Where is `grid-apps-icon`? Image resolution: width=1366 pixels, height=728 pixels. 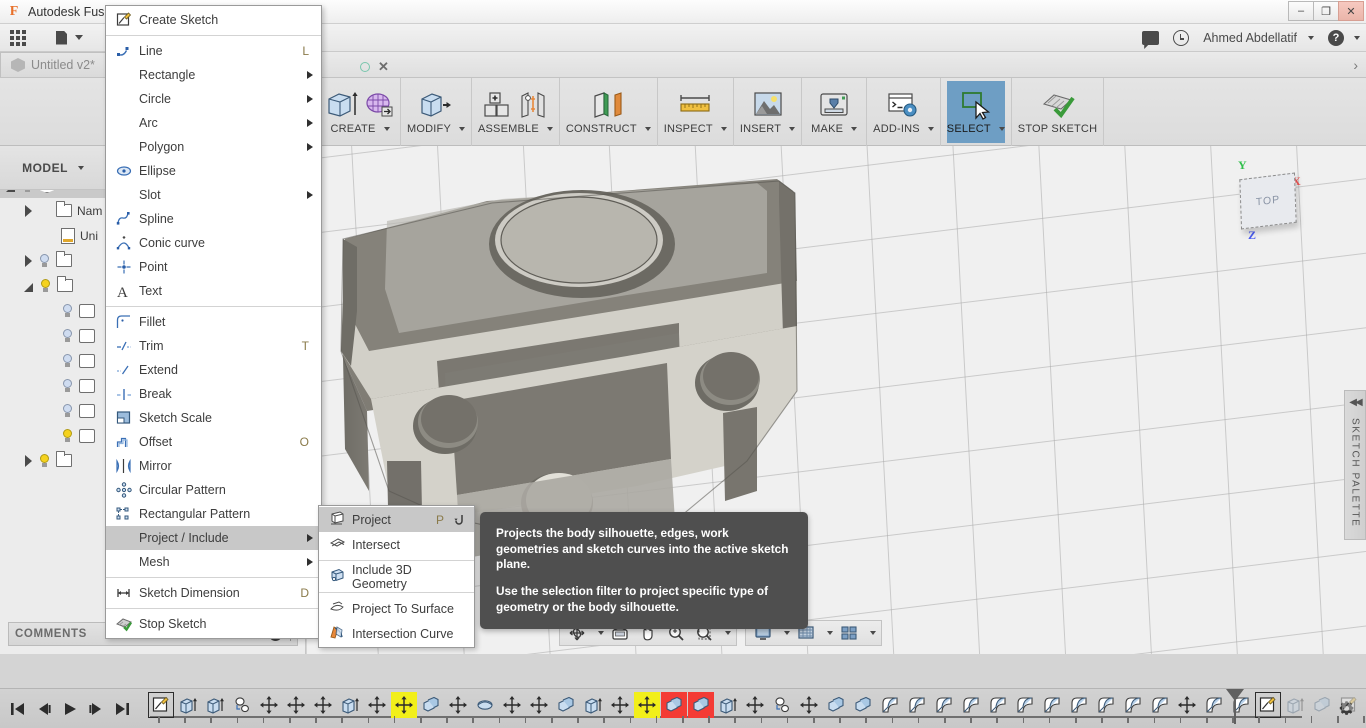 grid-apps-icon is located at coordinates (19, 38).